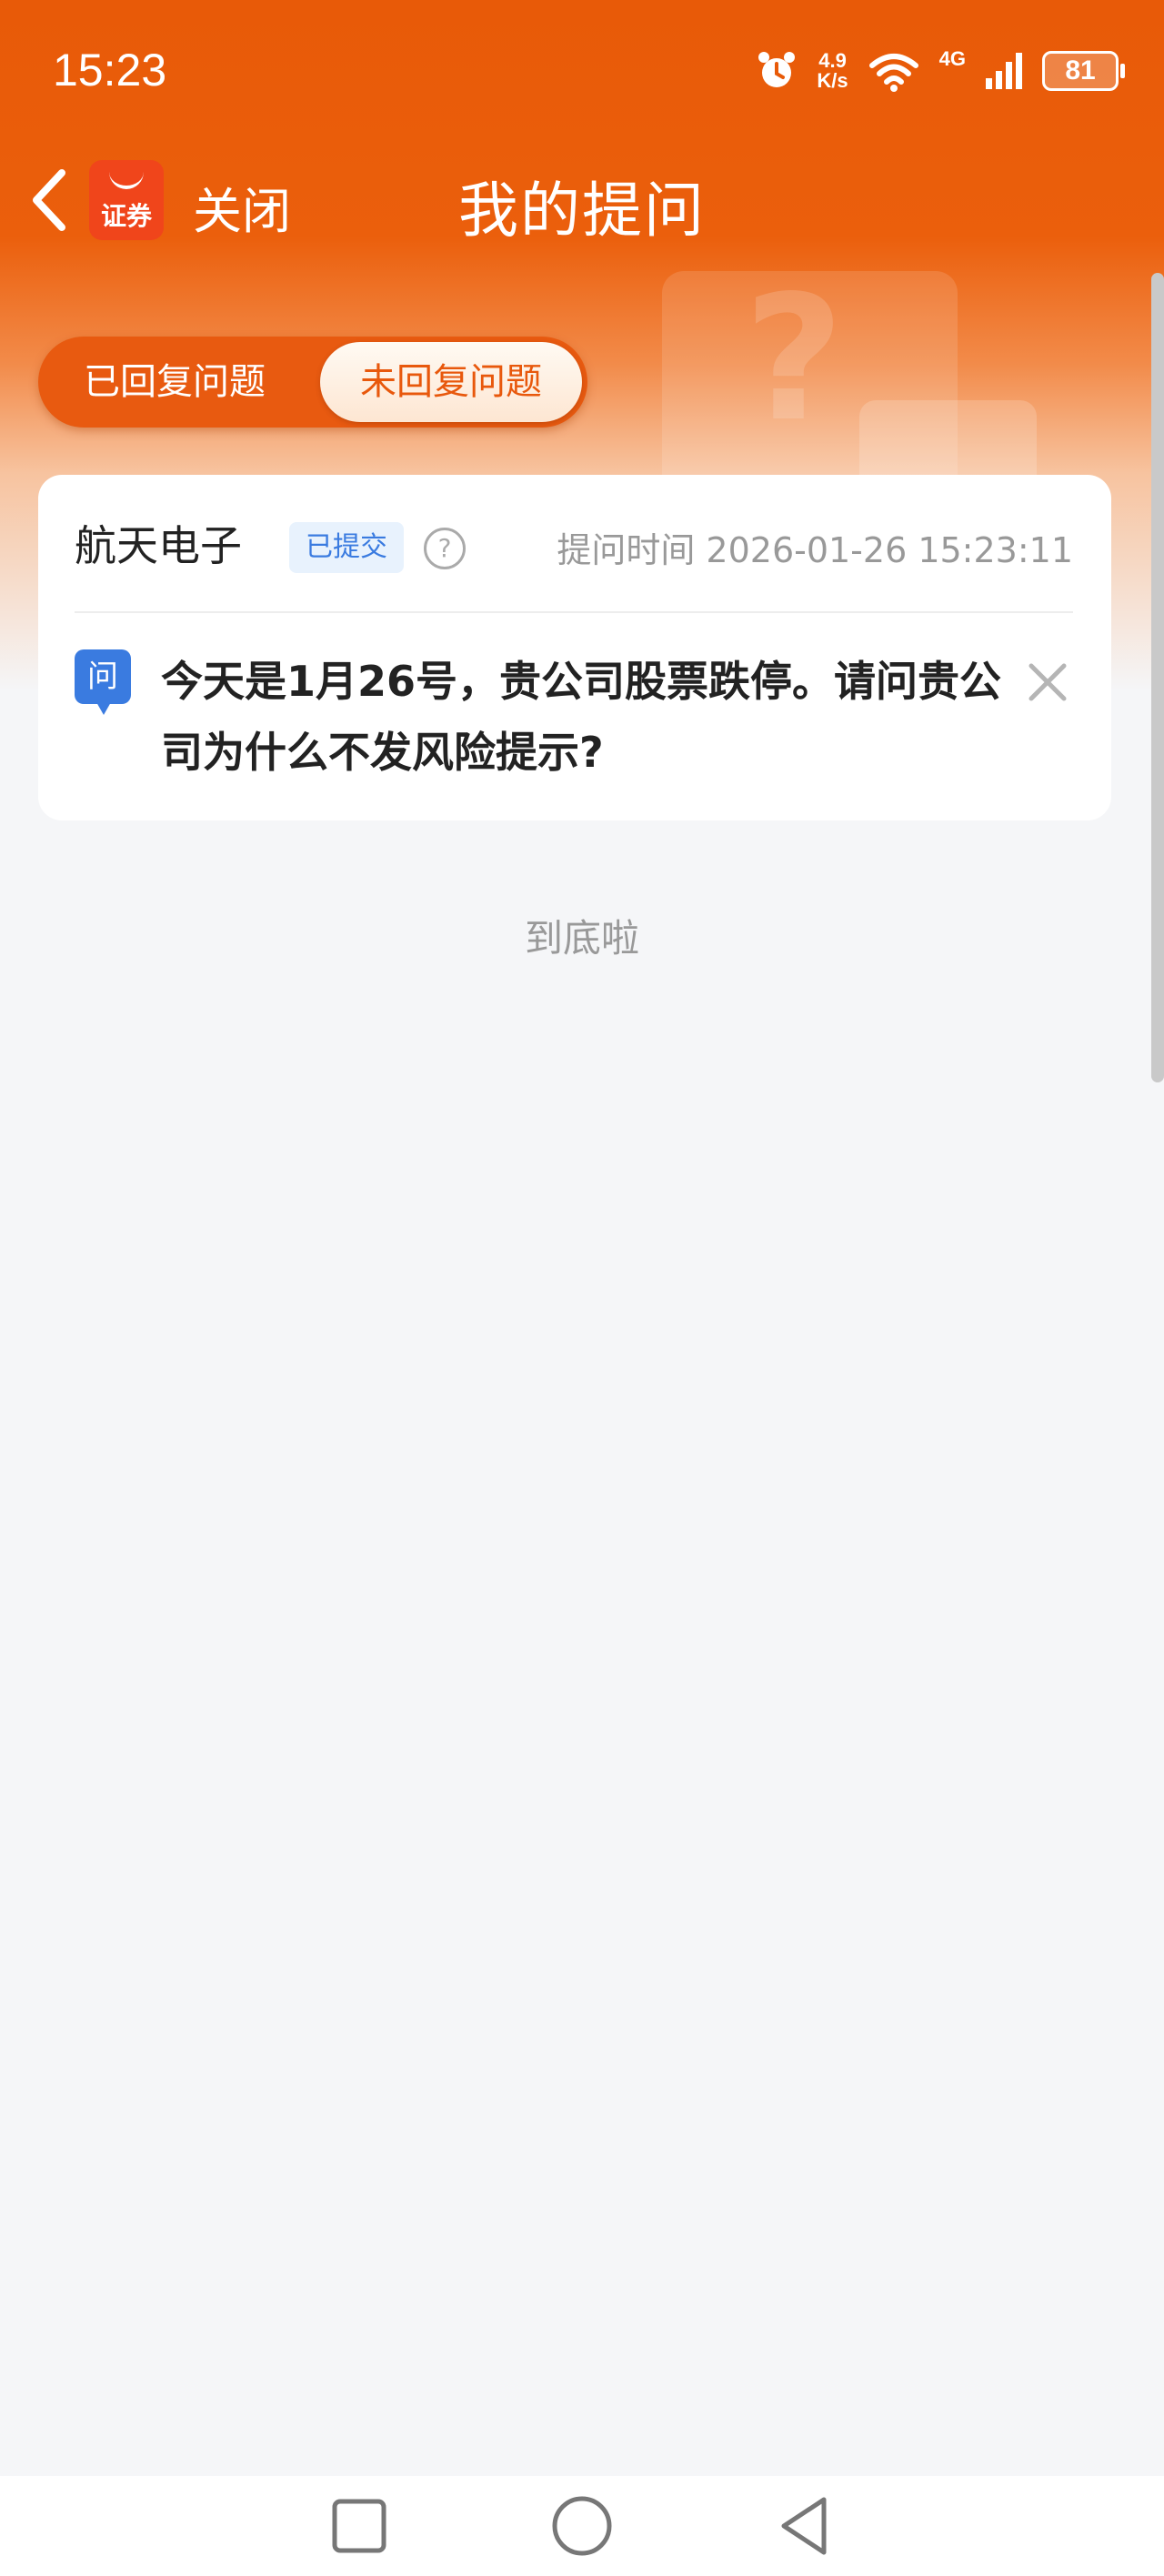 This screenshot has height=2576, width=1164. What do you see at coordinates (1080, 70) in the screenshot?
I see `battery-level: 81` at bounding box center [1080, 70].